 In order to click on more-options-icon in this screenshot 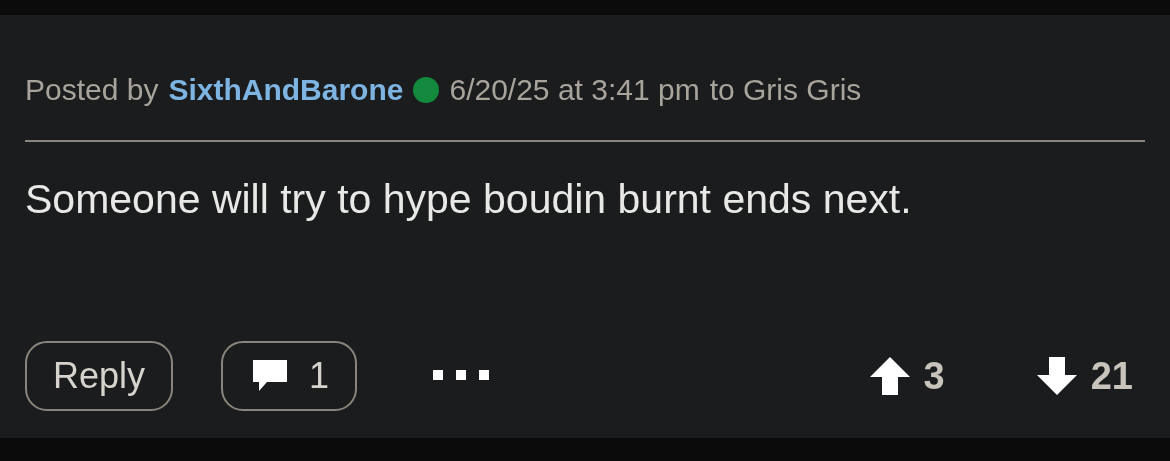, I will do `click(461, 376)`.